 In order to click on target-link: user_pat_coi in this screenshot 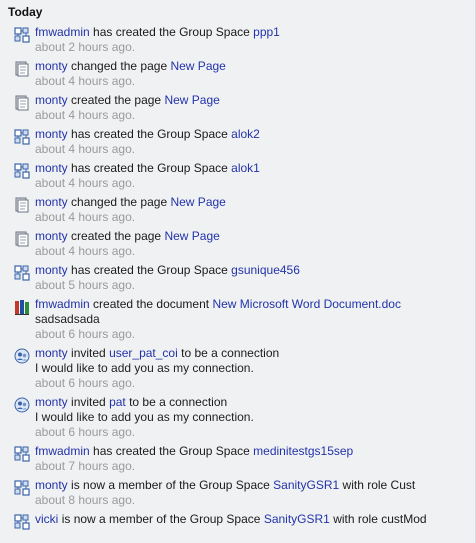, I will do `click(143, 353)`.